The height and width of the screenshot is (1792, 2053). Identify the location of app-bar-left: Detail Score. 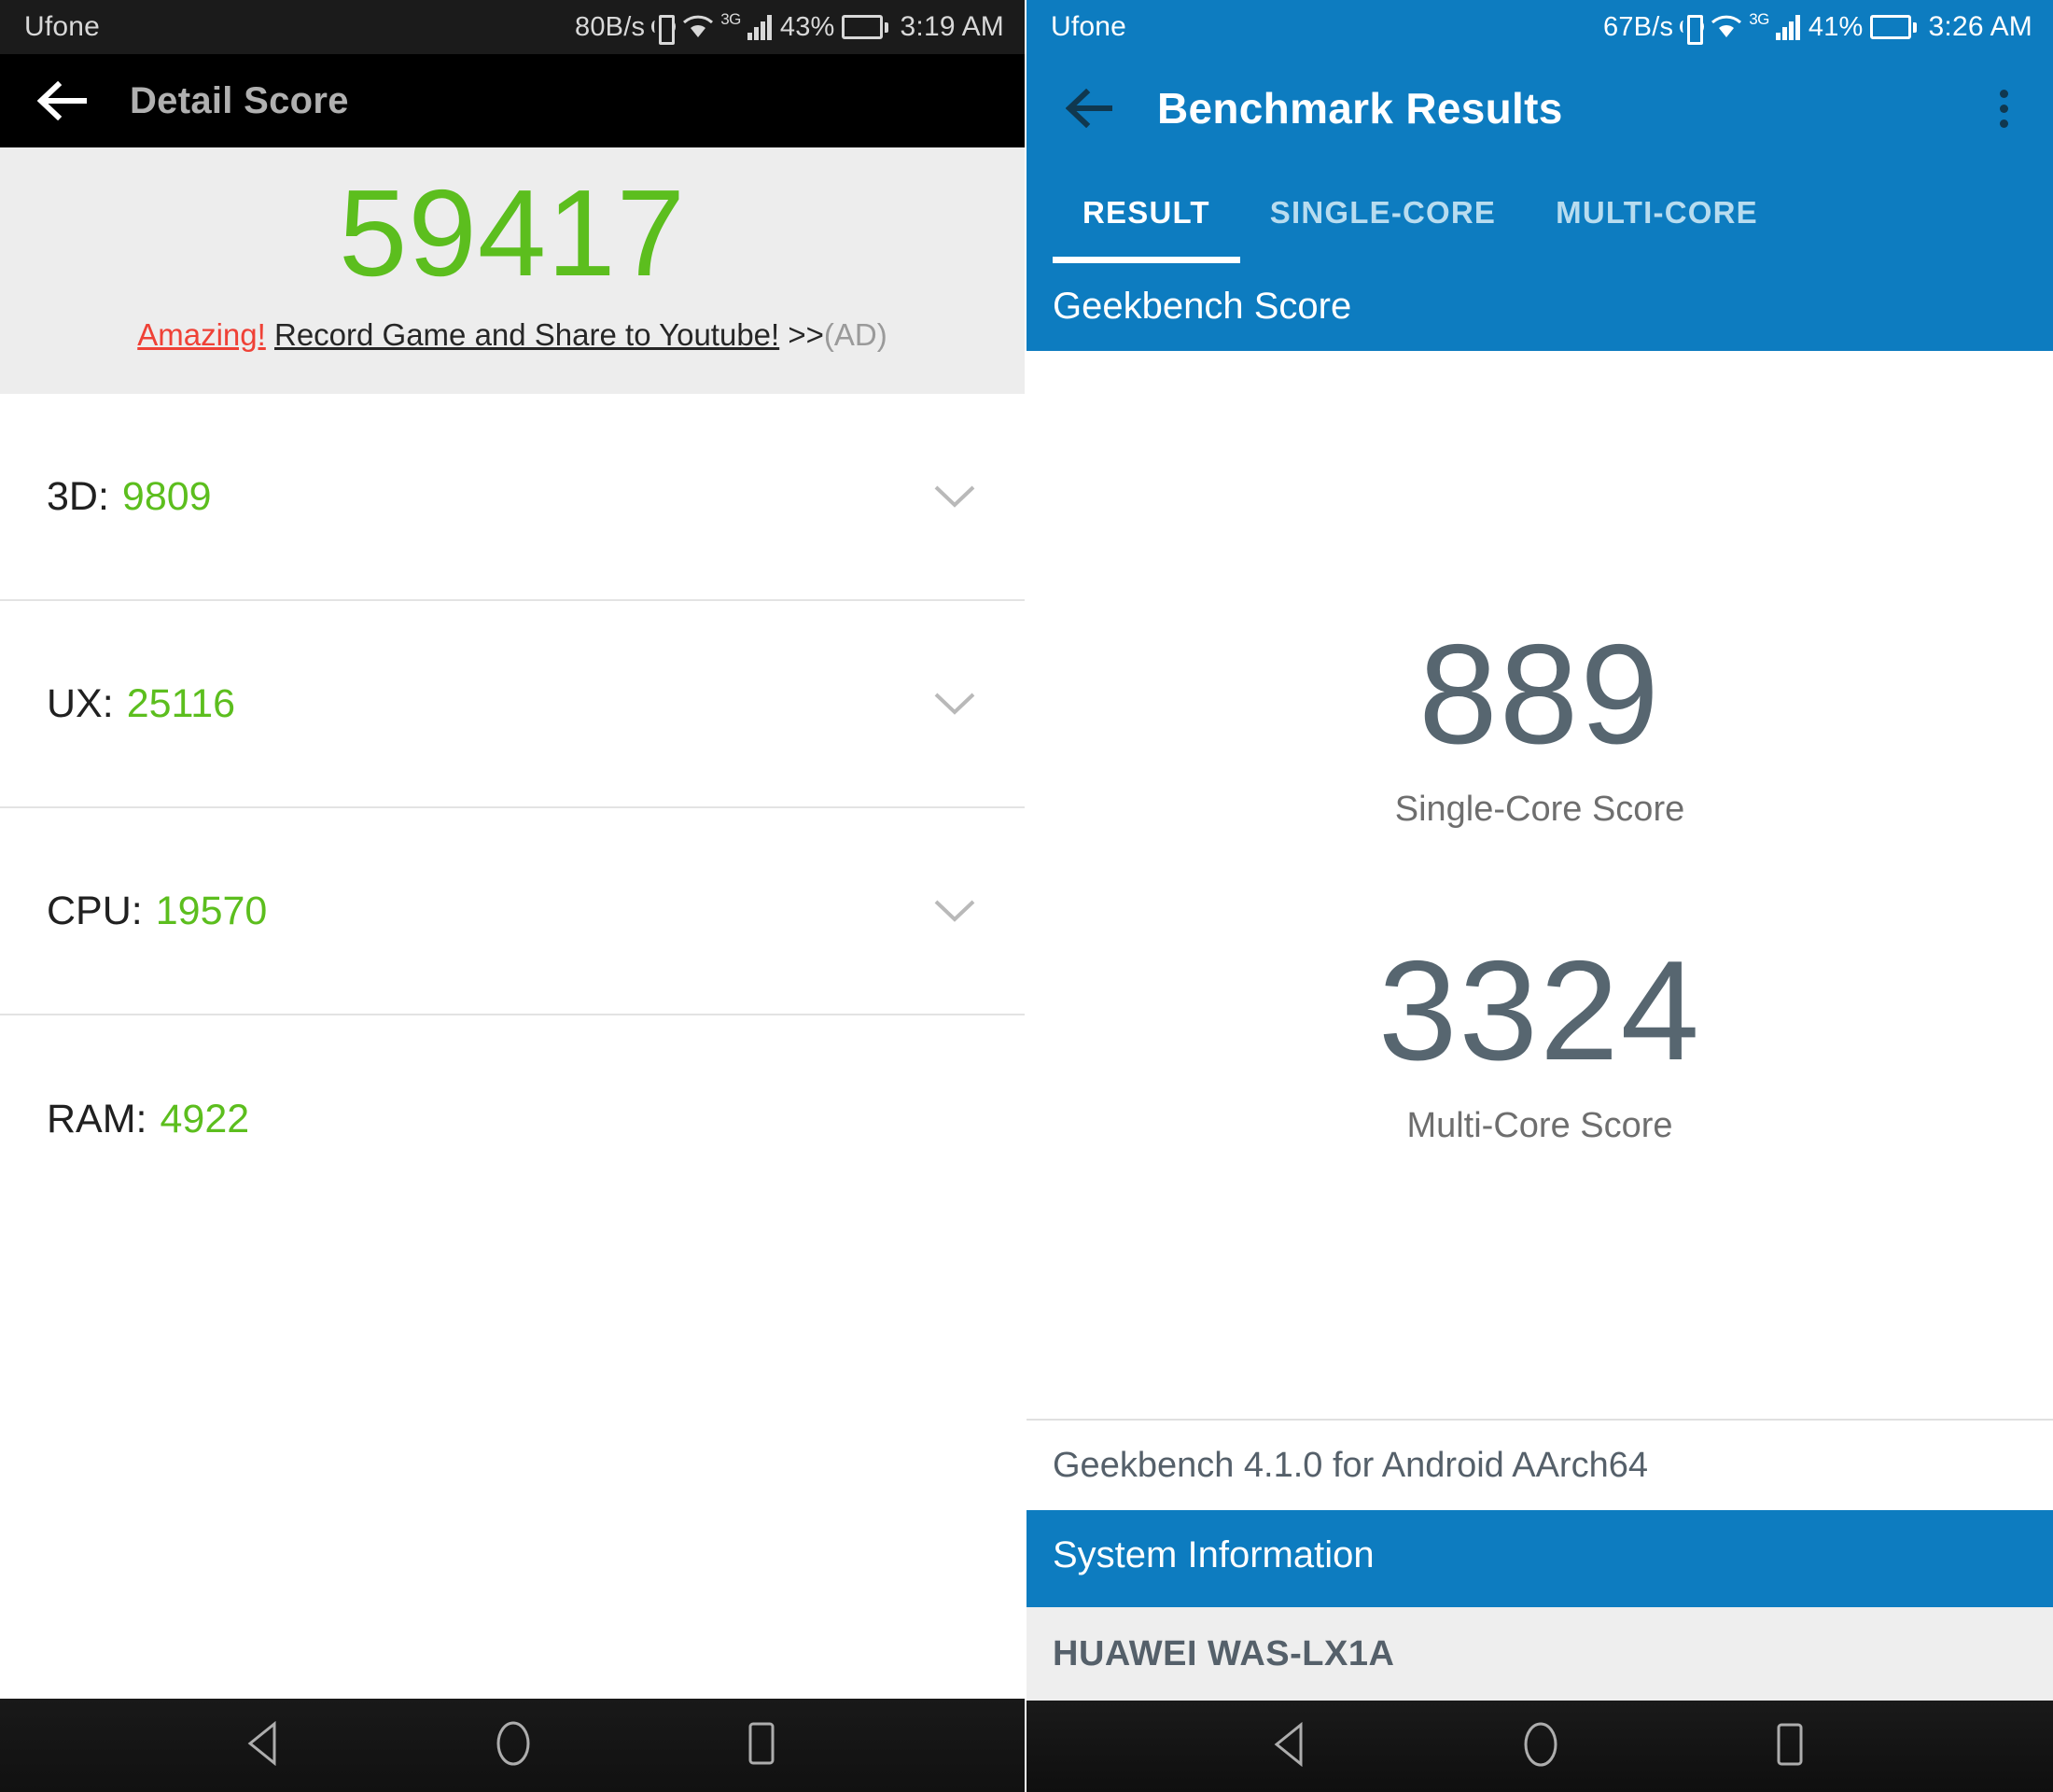
(512, 100).